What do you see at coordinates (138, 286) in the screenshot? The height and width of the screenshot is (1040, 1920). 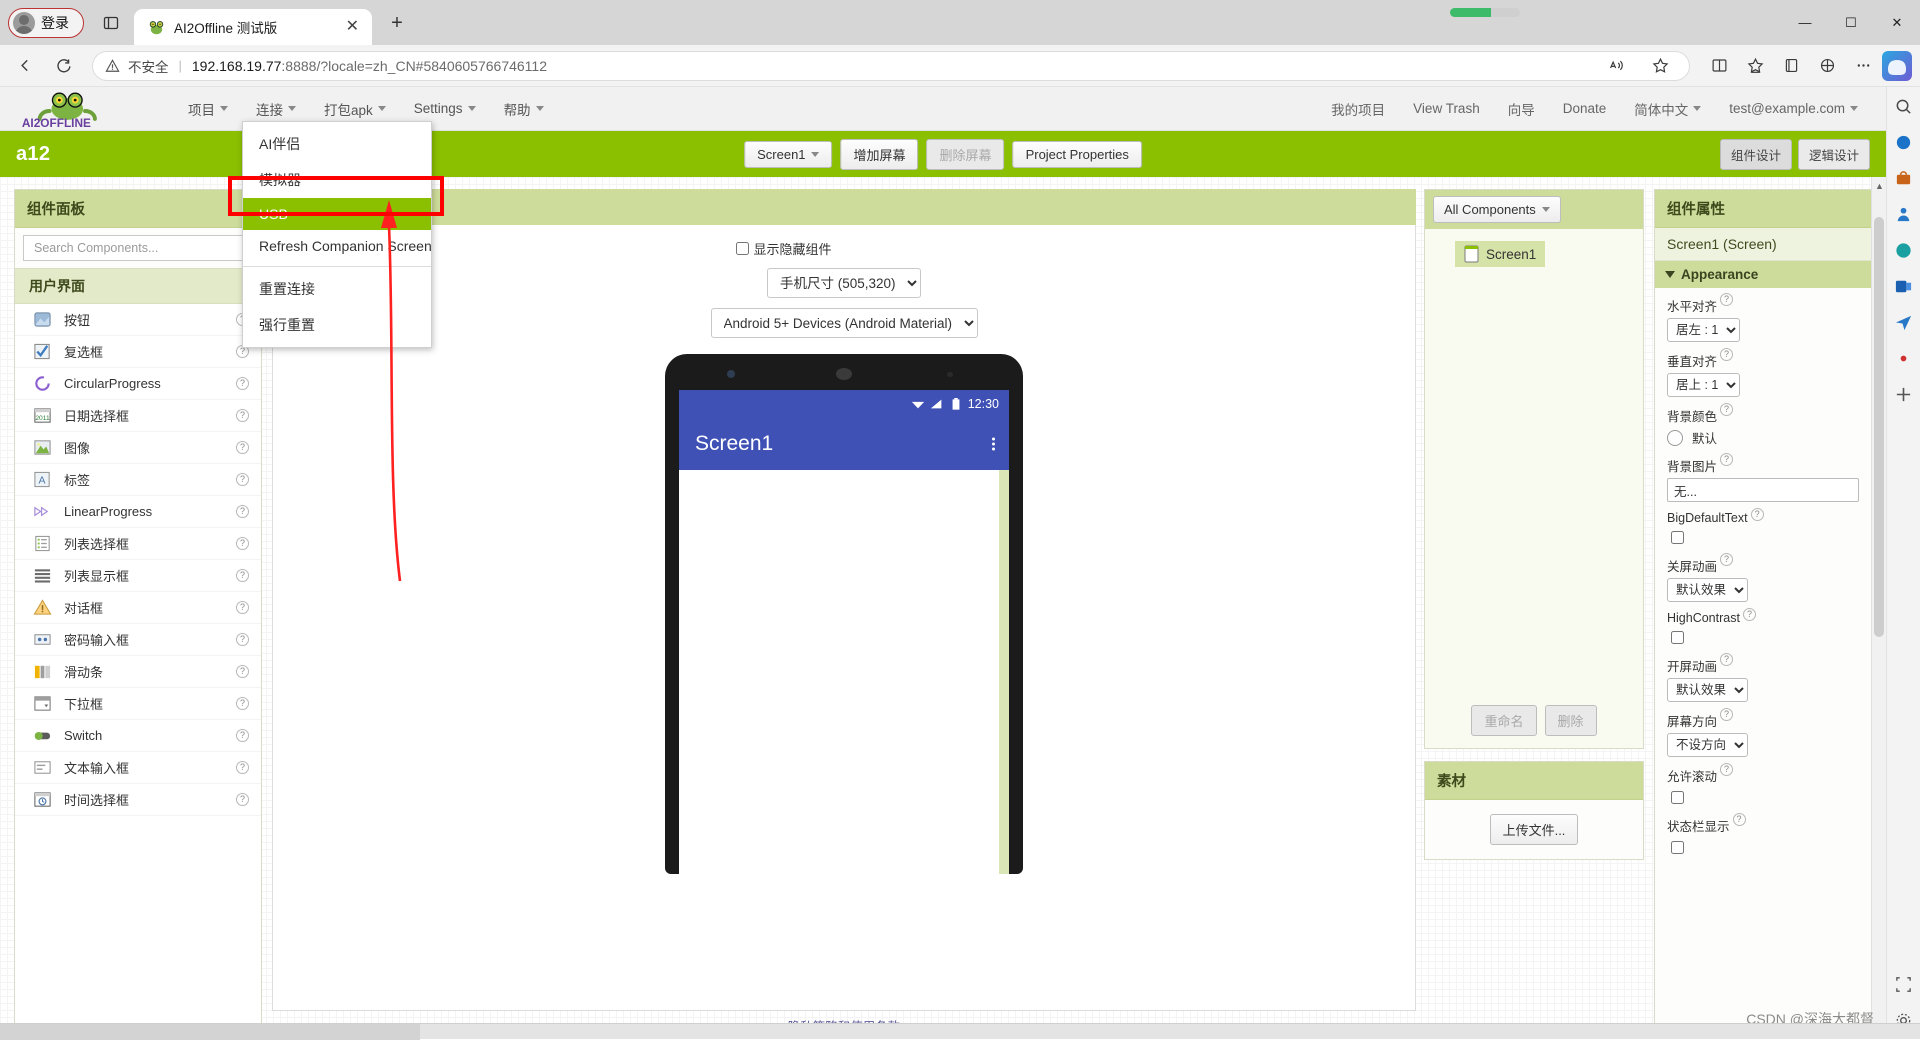 I see `palette-category-user-interface: 用户界面` at bounding box center [138, 286].